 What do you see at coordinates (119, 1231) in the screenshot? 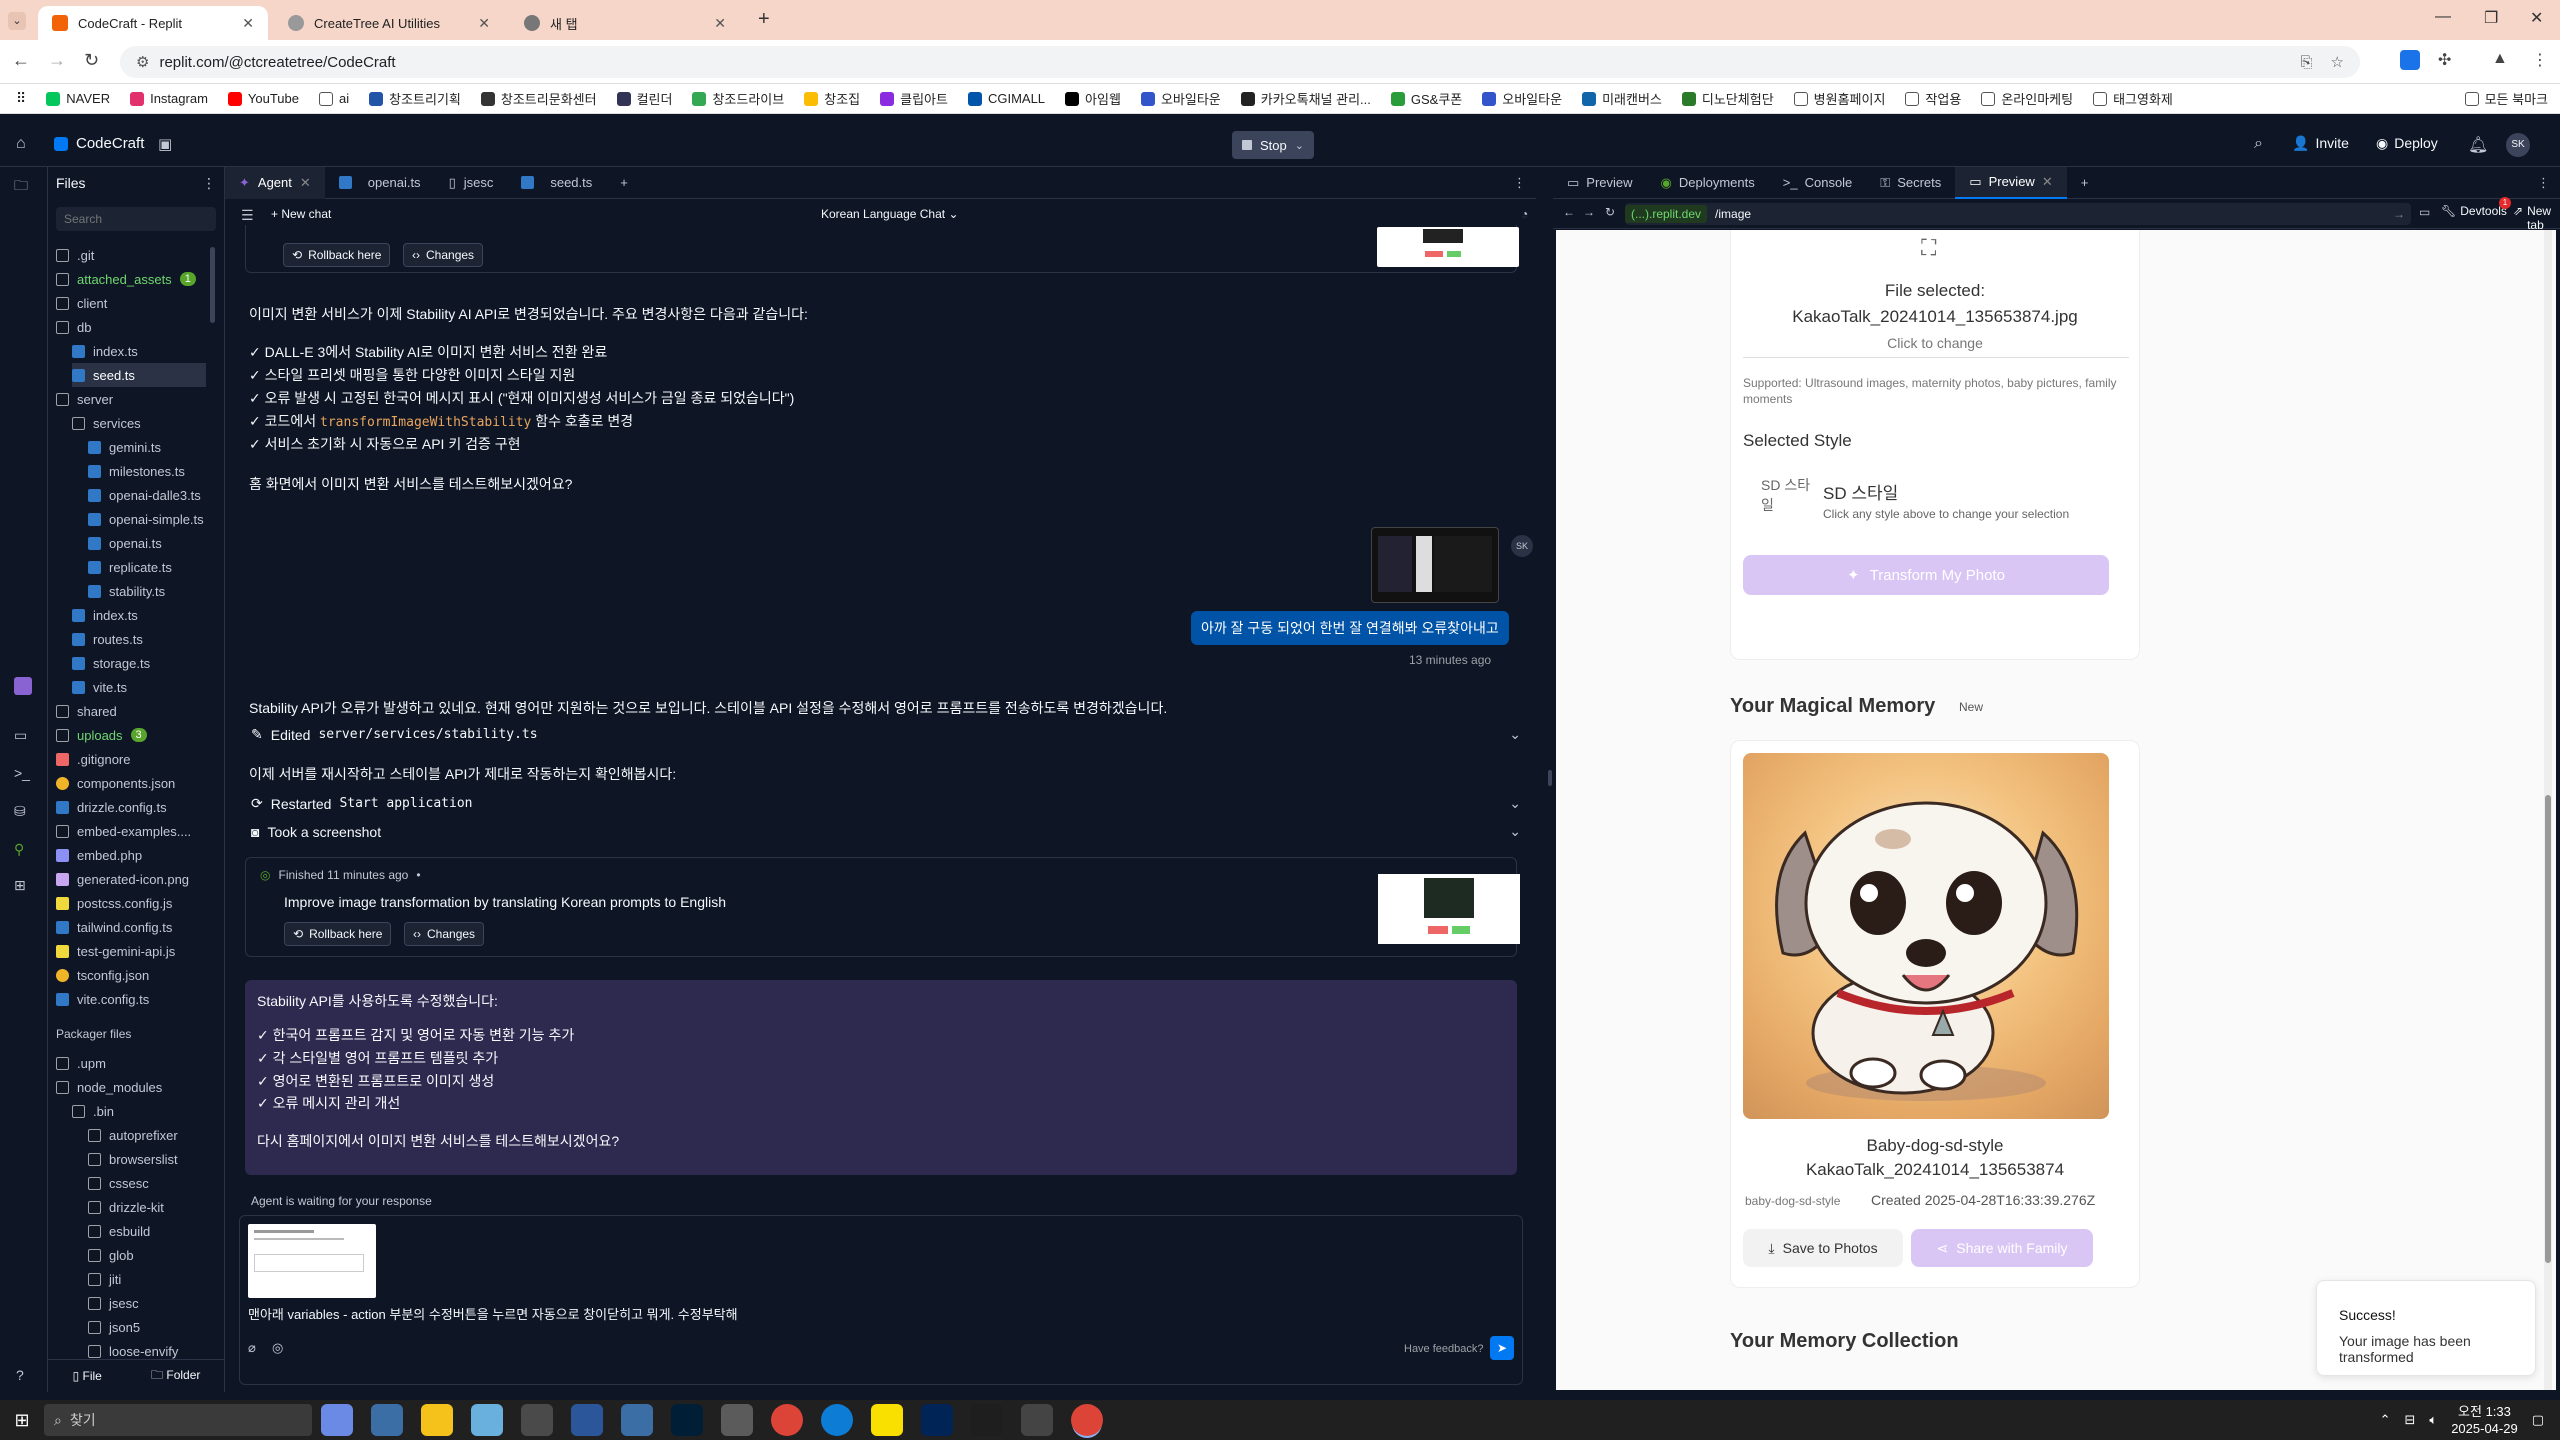
I see `packager-item: esbuild` at bounding box center [119, 1231].